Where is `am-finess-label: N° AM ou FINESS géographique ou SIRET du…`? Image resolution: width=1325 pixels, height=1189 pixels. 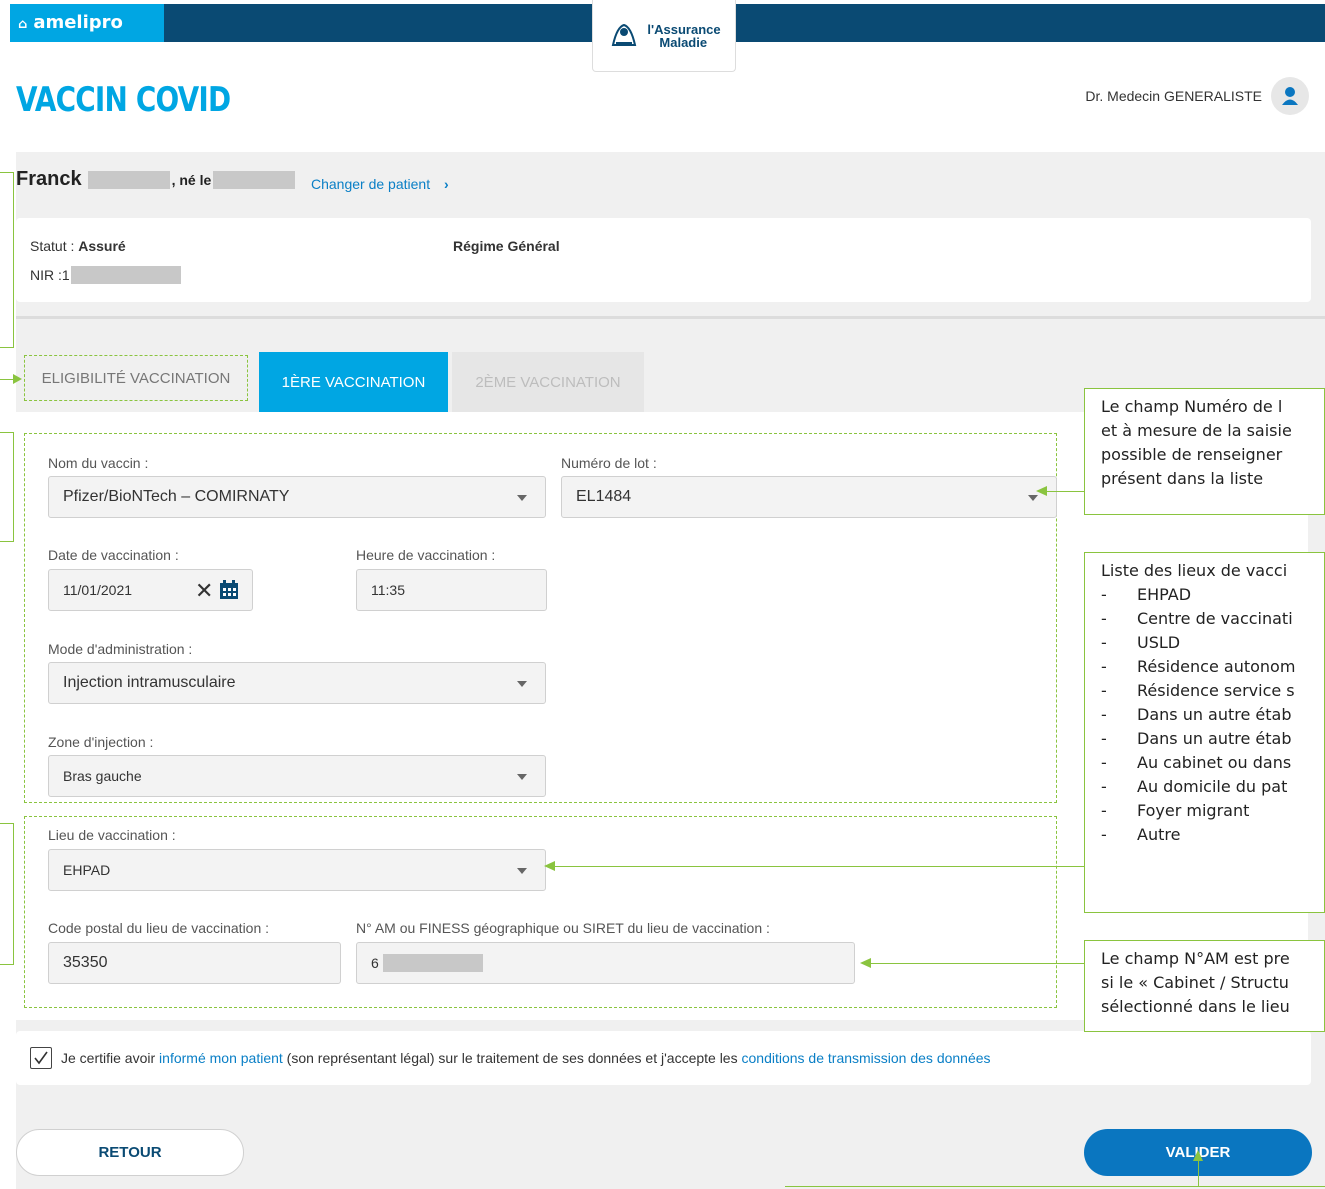
am-finess-label: N° AM ou FINESS géographique ou SIRET du… is located at coordinates (563, 928).